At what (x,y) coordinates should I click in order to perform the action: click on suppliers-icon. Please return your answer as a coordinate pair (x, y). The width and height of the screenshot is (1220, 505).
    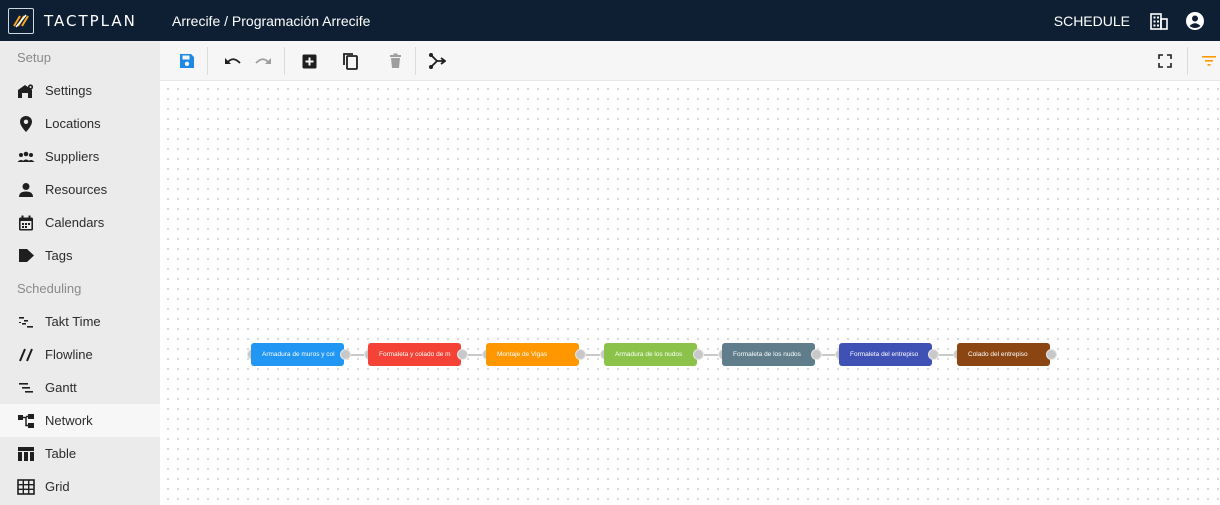
    Looking at the image, I should click on (26, 157).